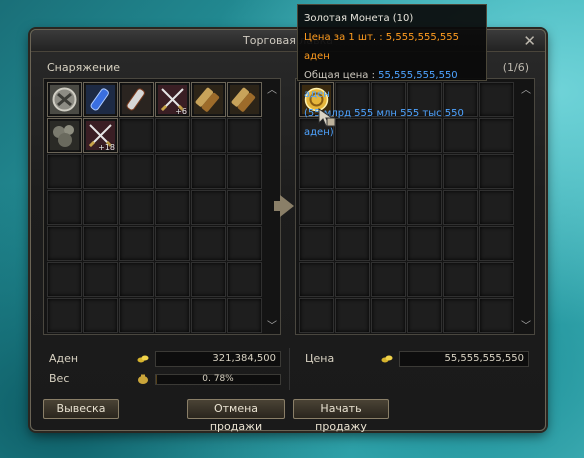  Describe the element at coordinates (81, 409) in the screenshot. I see `sign-button: Вывеска` at that location.